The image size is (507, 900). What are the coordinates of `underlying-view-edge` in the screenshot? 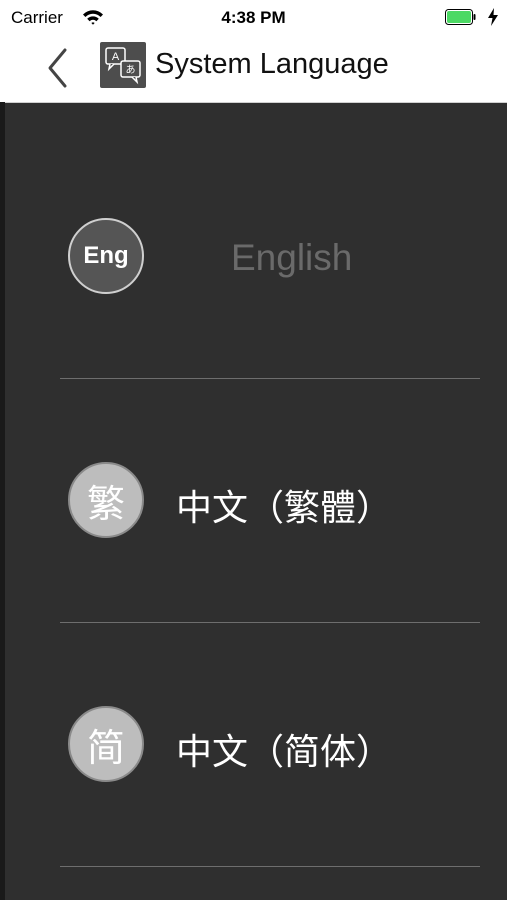 It's located at (2, 501).